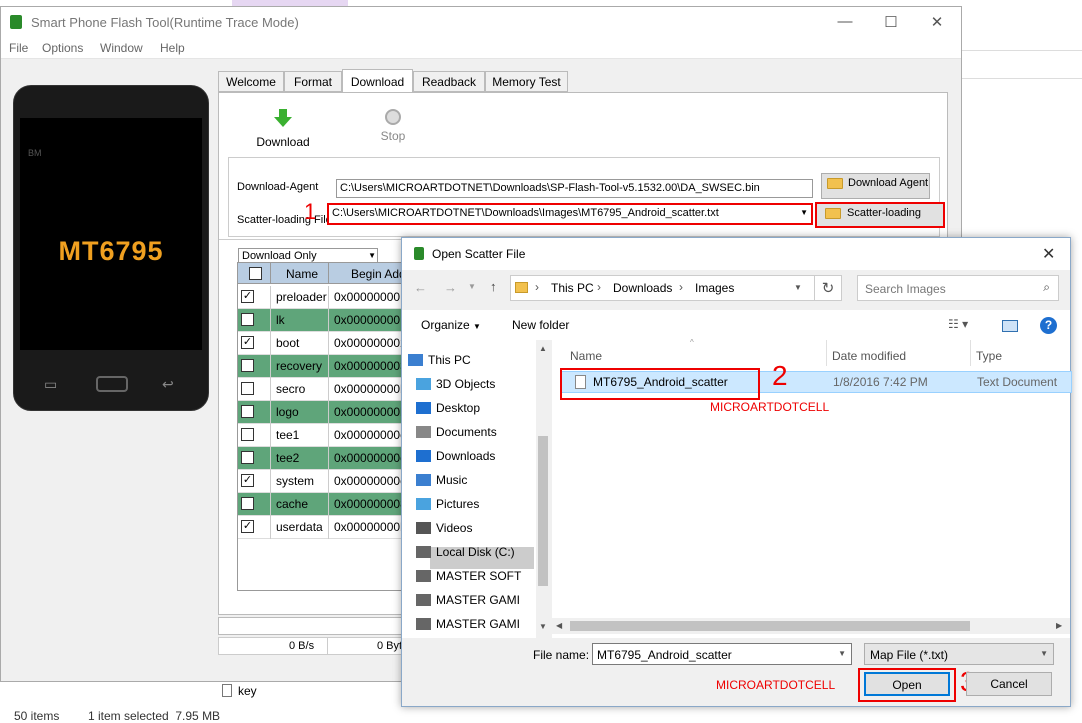 This screenshot has width=1082, height=723. Describe the element at coordinates (439, 360) in the screenshot. I see `nav-item: This PC` at that location.